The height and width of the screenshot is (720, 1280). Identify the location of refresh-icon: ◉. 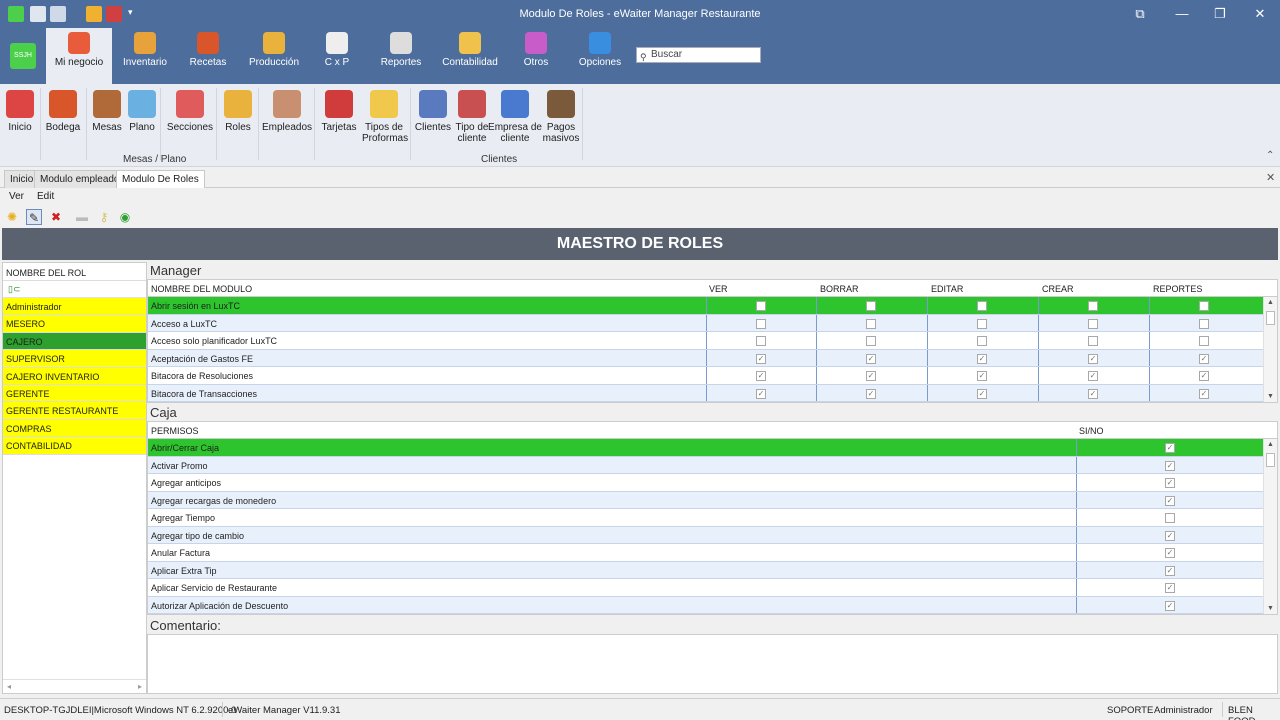
(125, 217).